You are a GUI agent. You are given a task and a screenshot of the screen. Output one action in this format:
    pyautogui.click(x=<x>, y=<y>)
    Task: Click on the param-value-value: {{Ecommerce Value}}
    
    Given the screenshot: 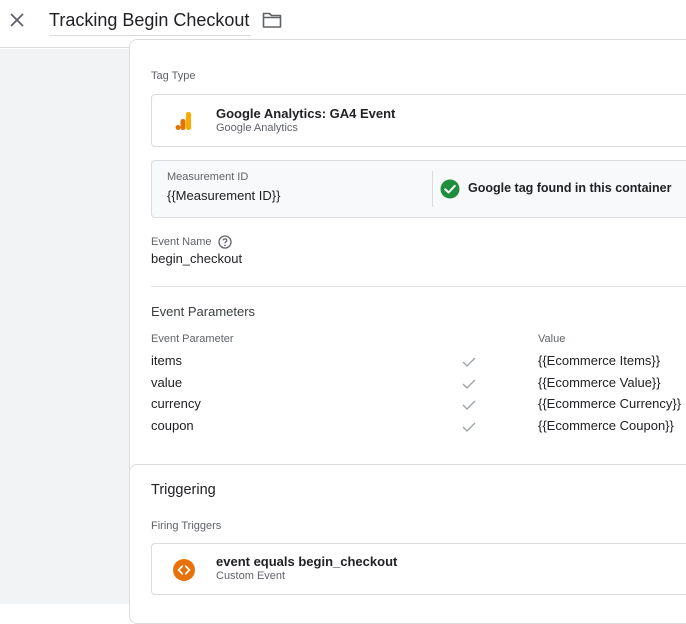 What is the action you would take?
    pyautogui.click(x=599, y=382)
    